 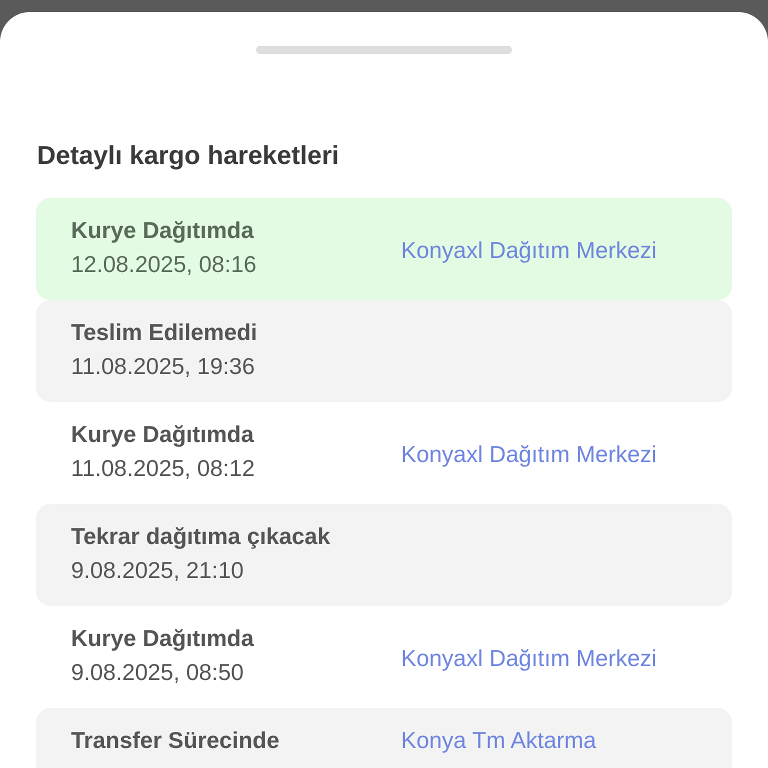 What do you see at coordinates (164, 332) in the screenshot?
I see `movement-status: Teslim Edilemedi` at bounding box center [164, 332].